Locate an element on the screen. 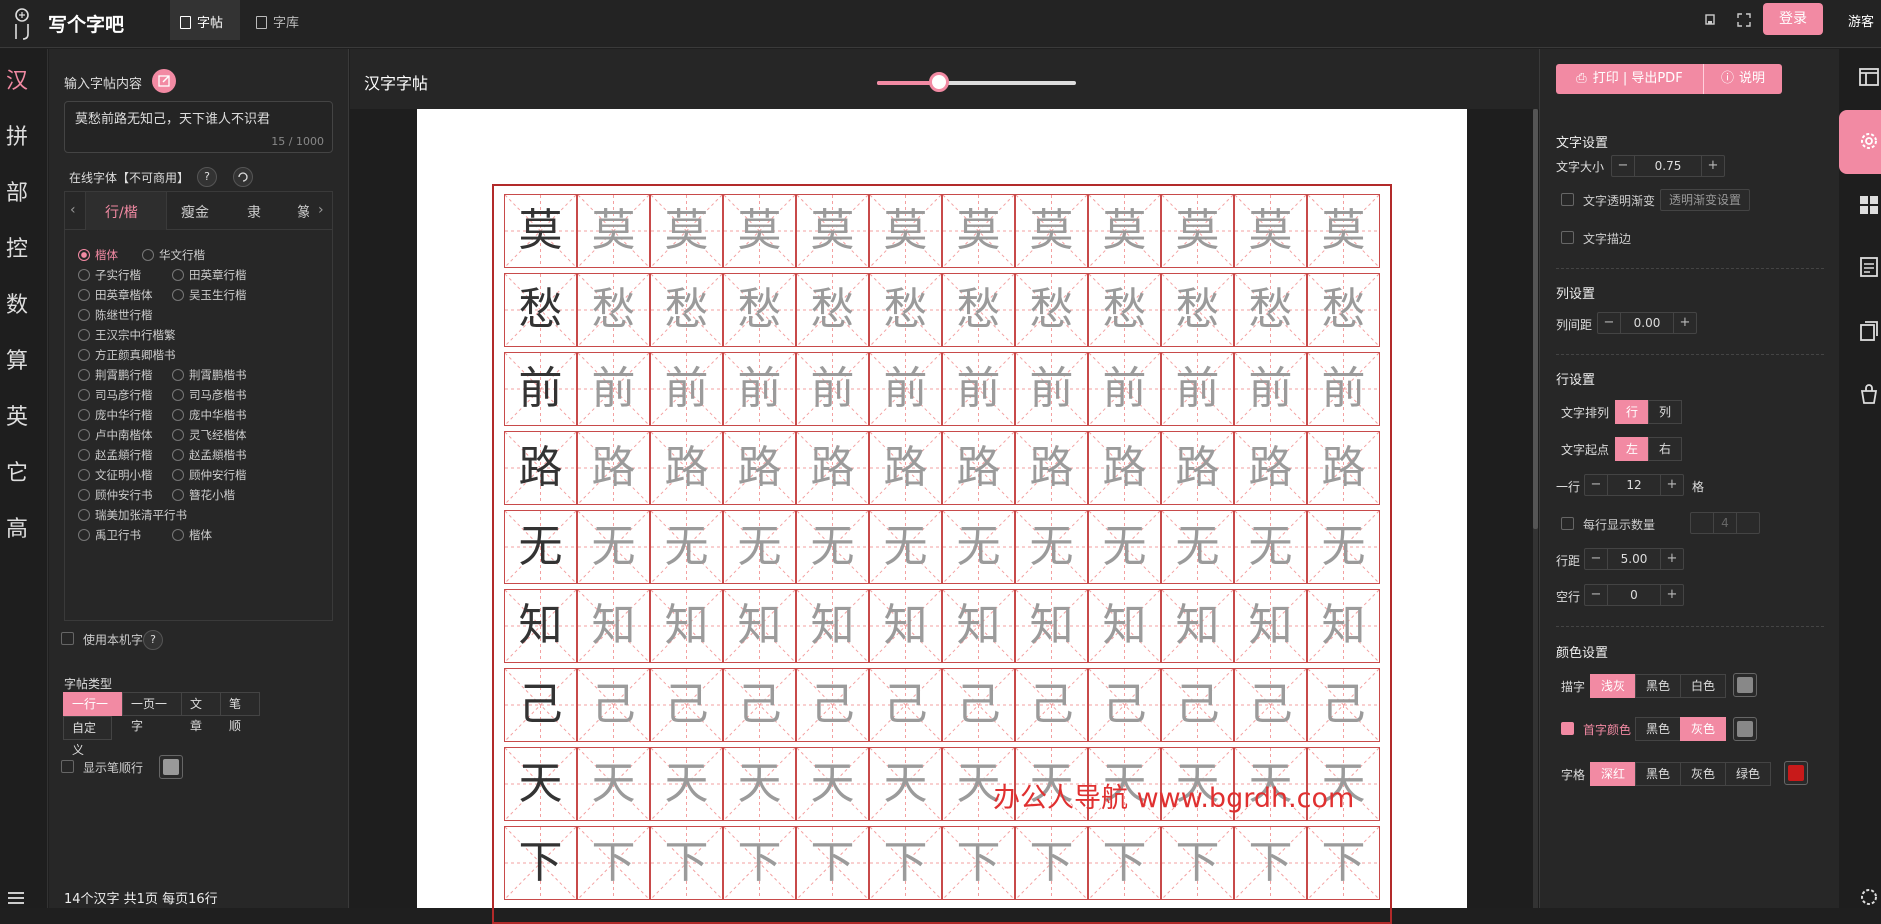  column-spacing-value: 0.00 is located at coordinates (1647, 323).